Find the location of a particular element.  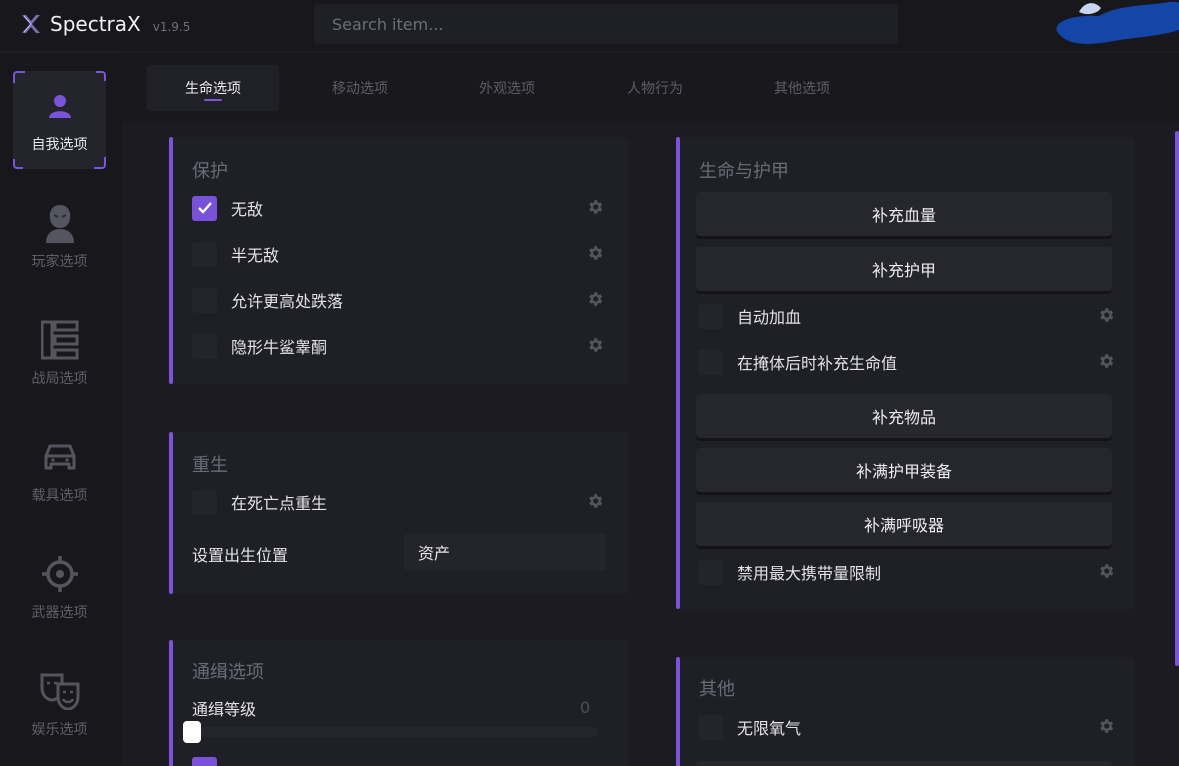

sidebar-item-weapons: 武器选项 is located at coordinates (59, 588).